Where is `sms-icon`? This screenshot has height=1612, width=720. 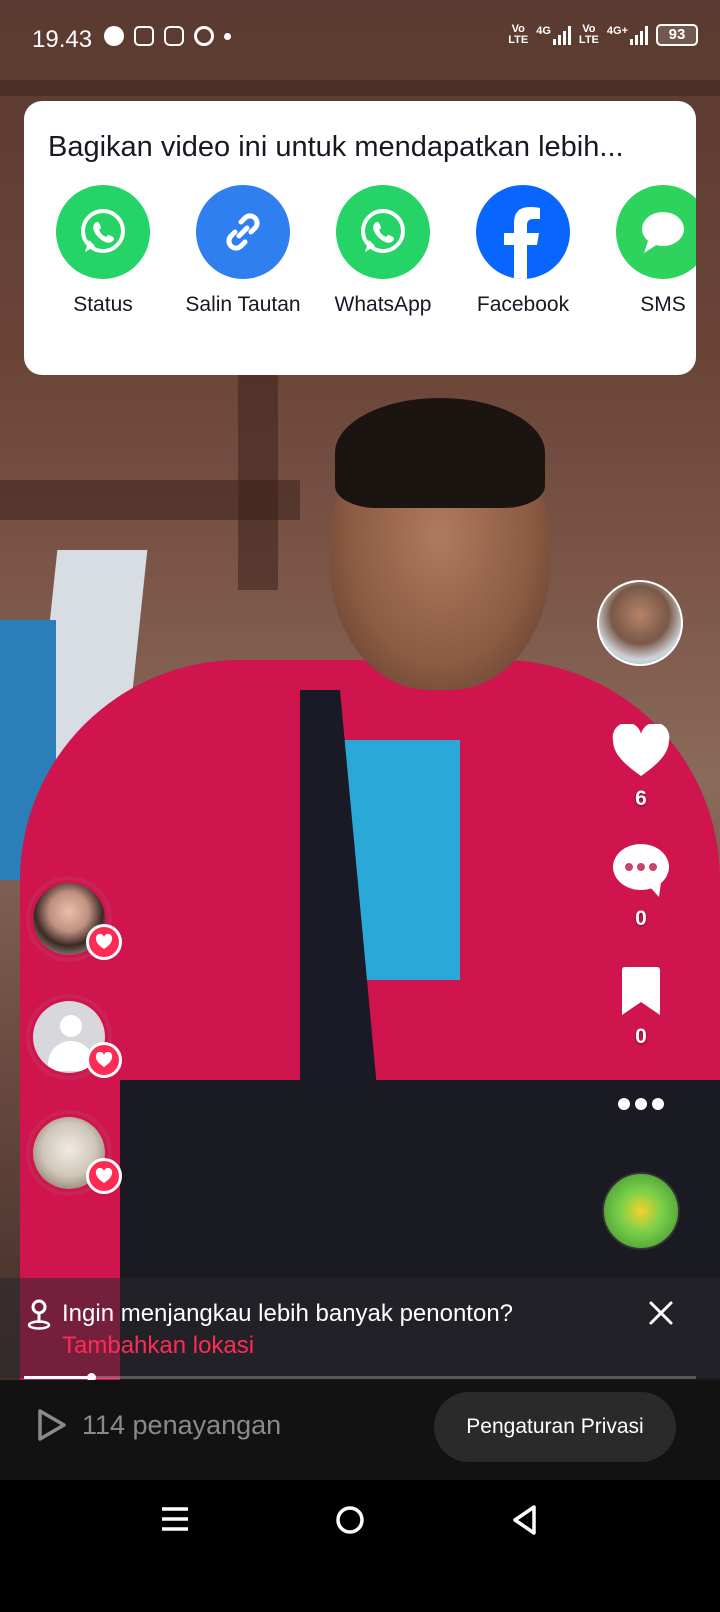
sms-icon is located at coordinates (656, 232).